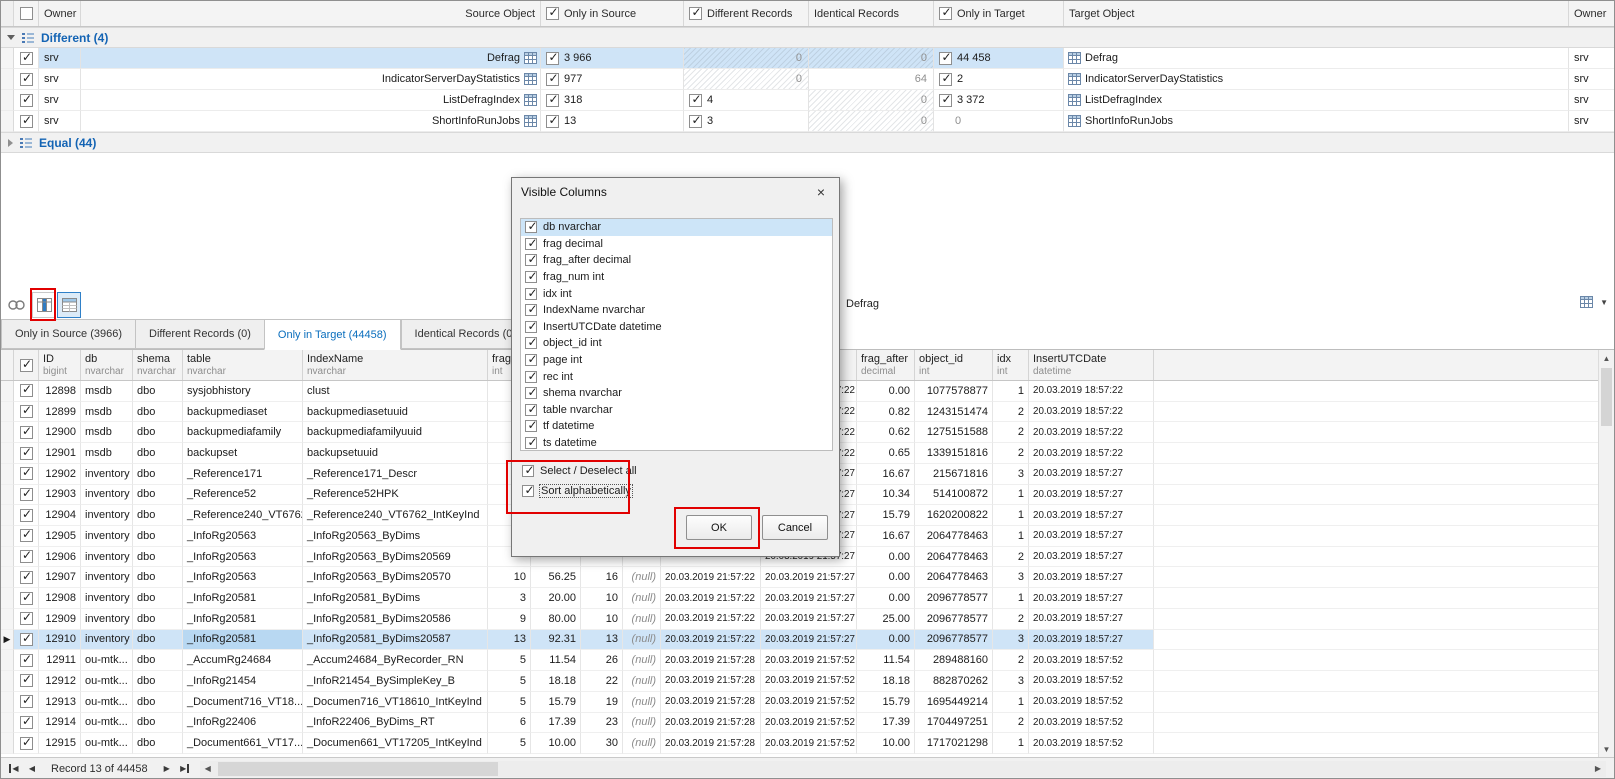  Describe the element at coordinates (60, 681) in the screenshot. I see `cell-ID: 12912` at that location.